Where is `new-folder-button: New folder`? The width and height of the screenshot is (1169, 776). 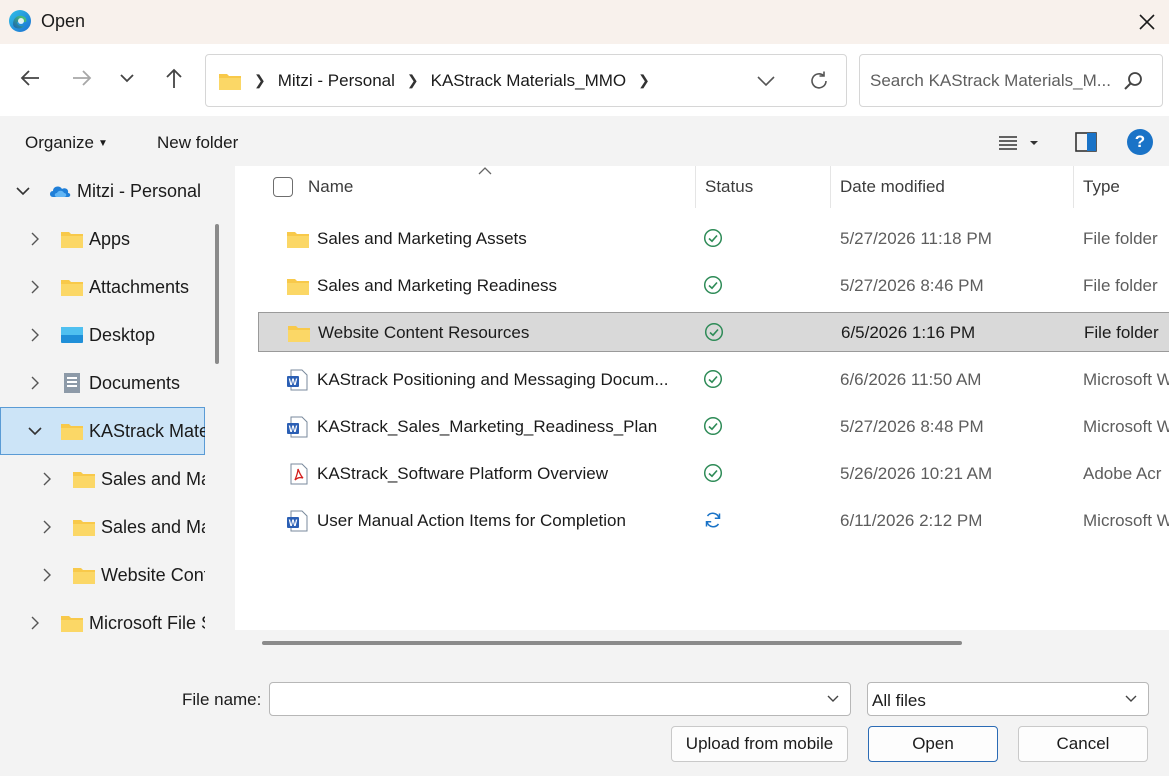
new-folder-button: New folder is located at coordinates (197, 143).